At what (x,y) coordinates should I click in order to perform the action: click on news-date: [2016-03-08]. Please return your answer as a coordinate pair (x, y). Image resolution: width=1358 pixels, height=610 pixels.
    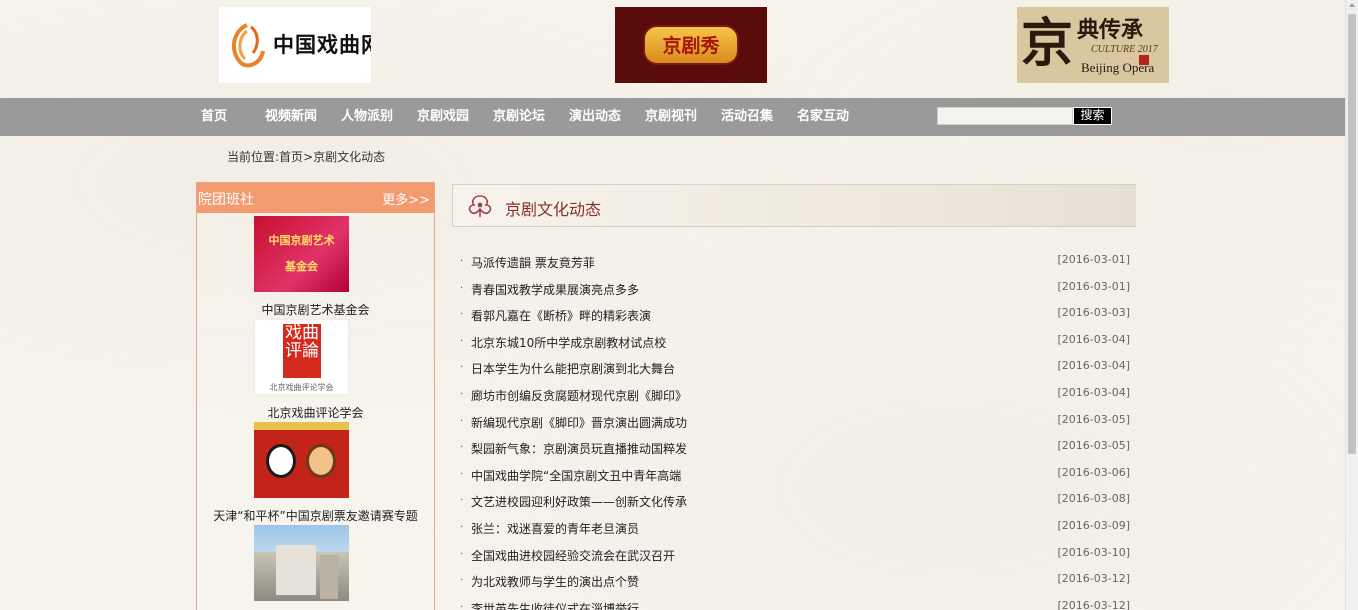
    Looking at the image, I should click on (1093, 499).